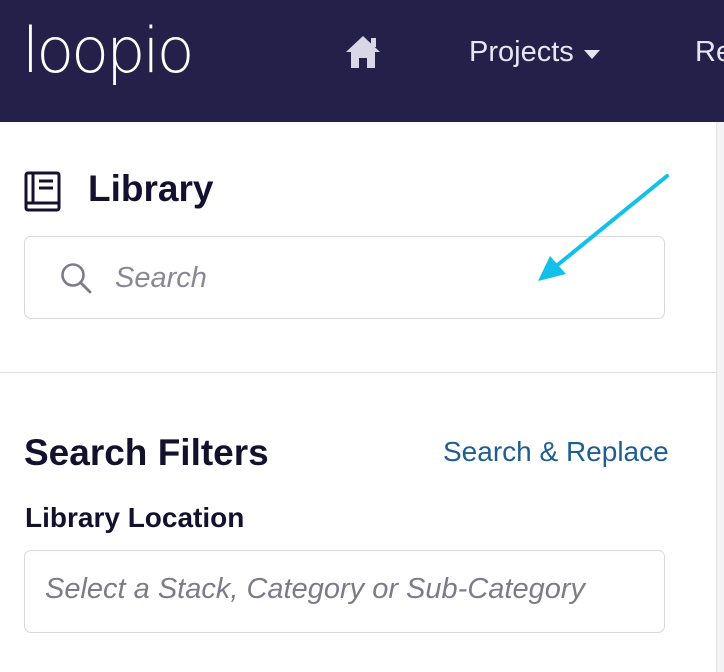 The image size is (724, 672). Describe the element at coordinates (315, 589) in the screenshot. I see `library-location-placeholder: Select a Stack, Category or Sub-Category` at that location.